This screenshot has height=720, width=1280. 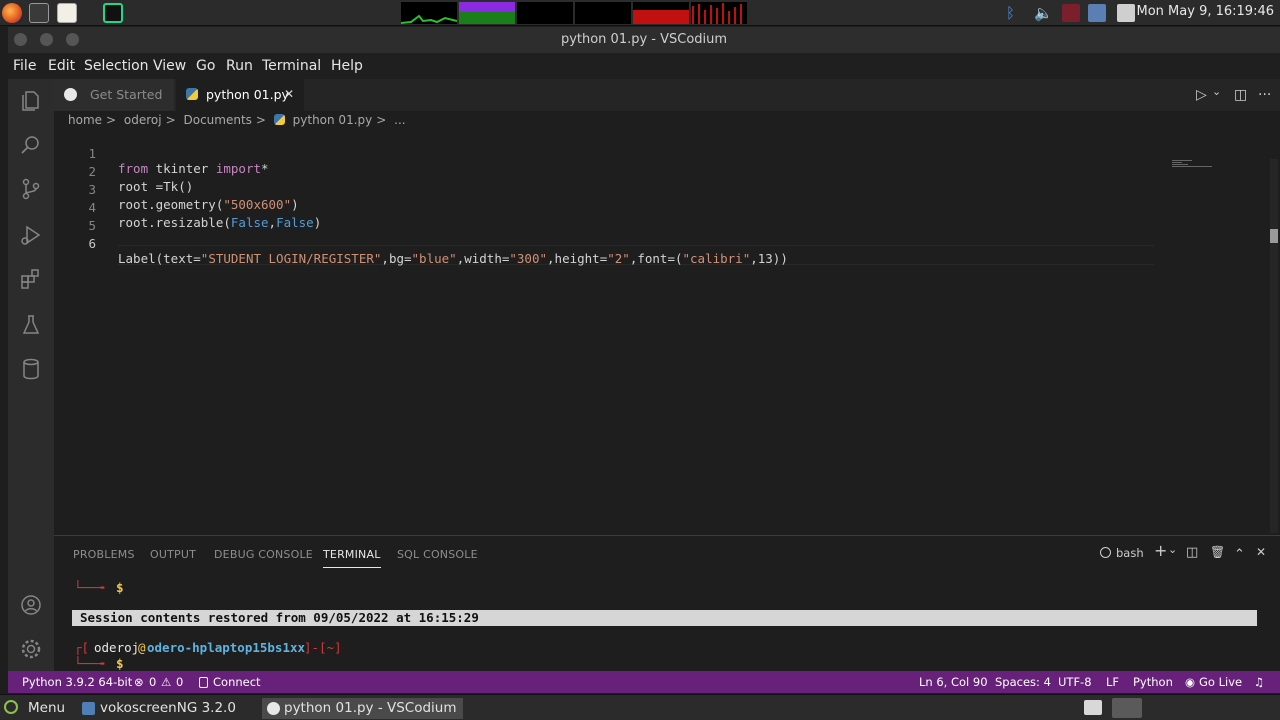 What do you see at coordinates (953, 682) in the screenshot?
I see `cursor-position-status: Ln 6, Col 90` at bounding box center [953, 682].